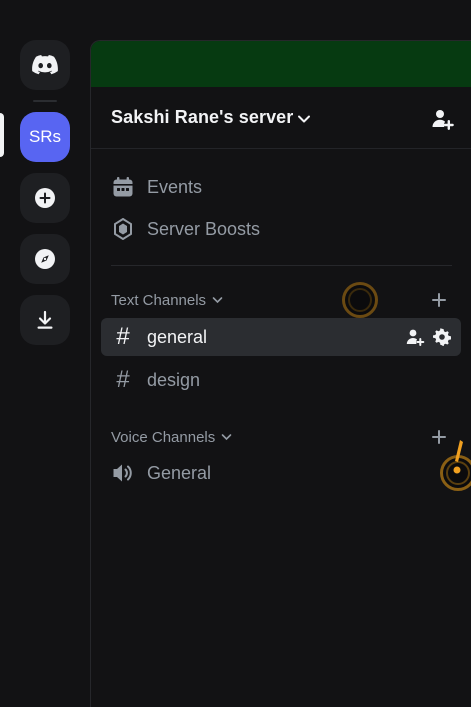 This screenshot has height=707, width=471. I want to click on server-header: Sakshi Rane's server, so click(281, 118).